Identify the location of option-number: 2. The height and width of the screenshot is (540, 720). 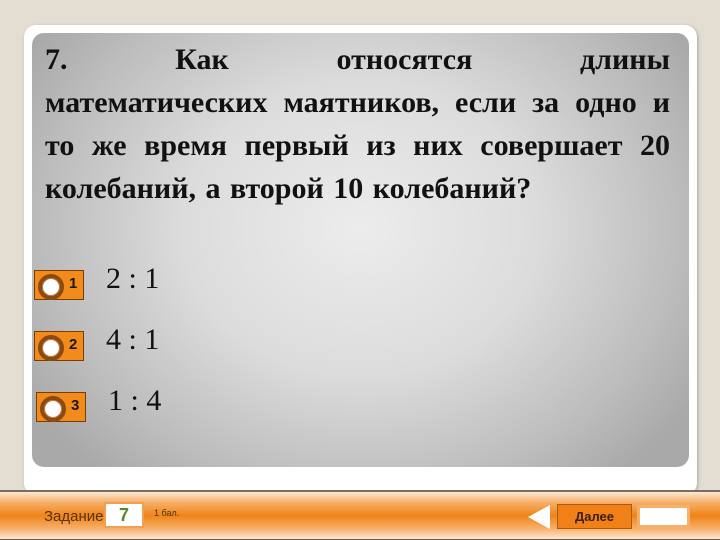
(73, 344).